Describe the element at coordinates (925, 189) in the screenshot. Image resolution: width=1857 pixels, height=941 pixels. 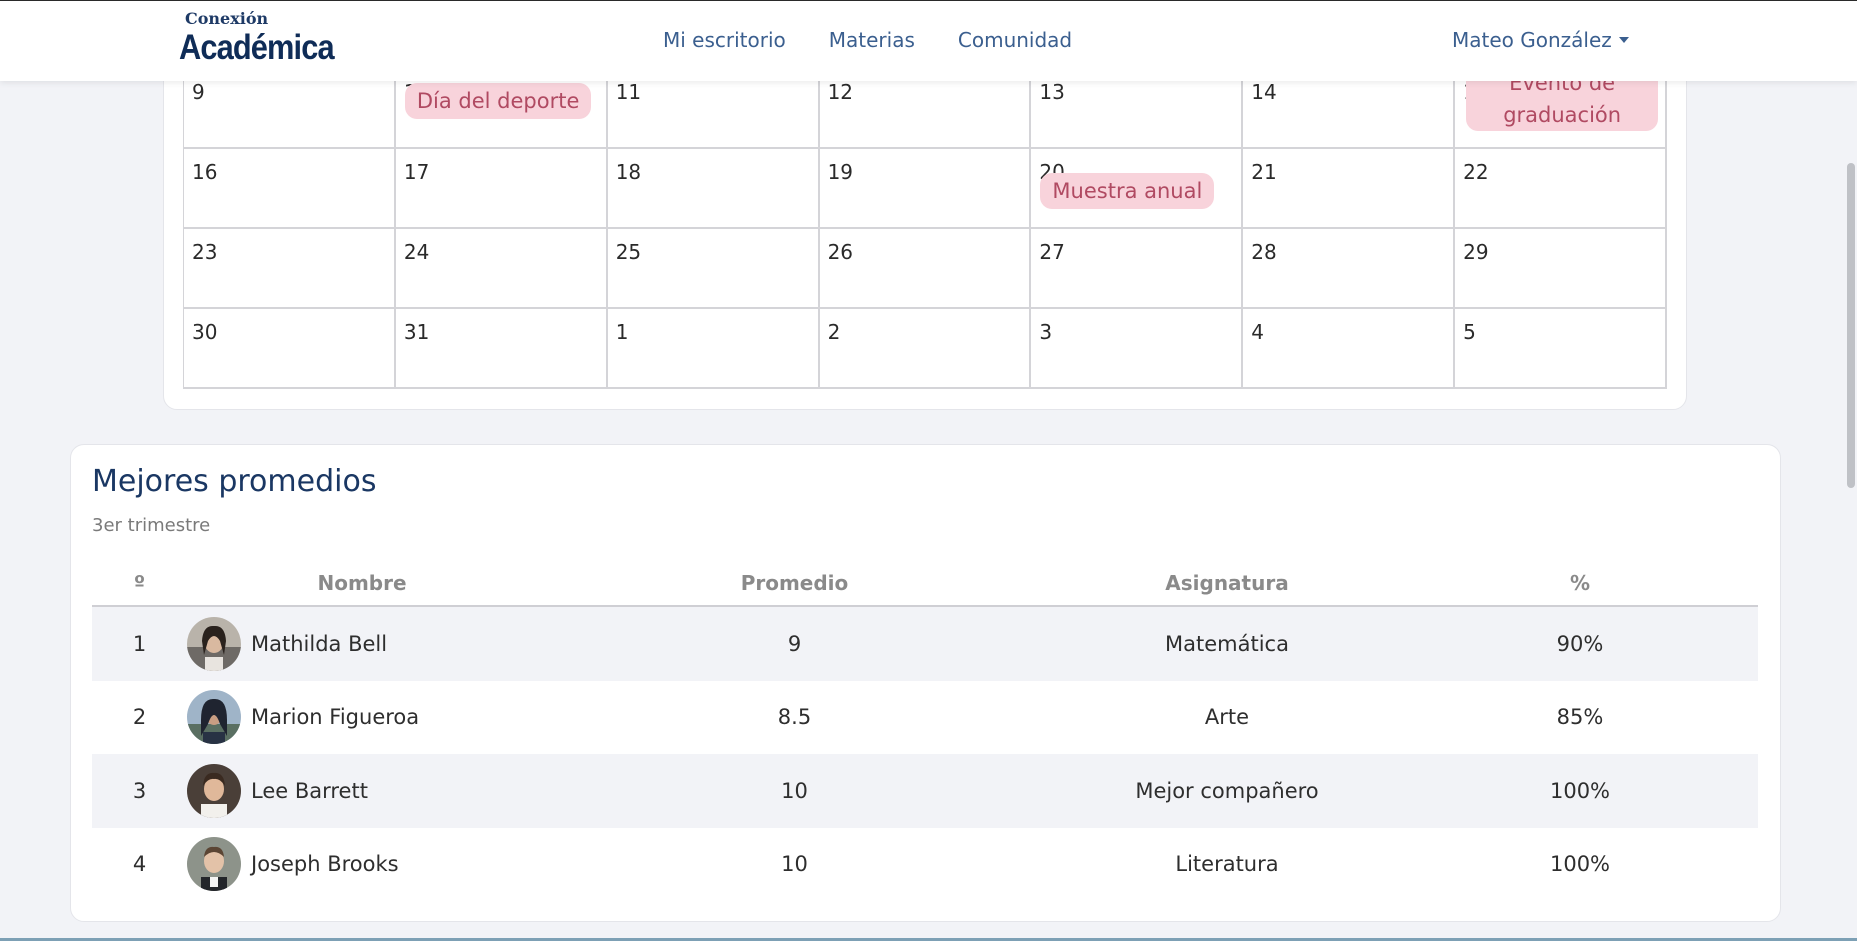
I see `calendar-day: 19` at that location.